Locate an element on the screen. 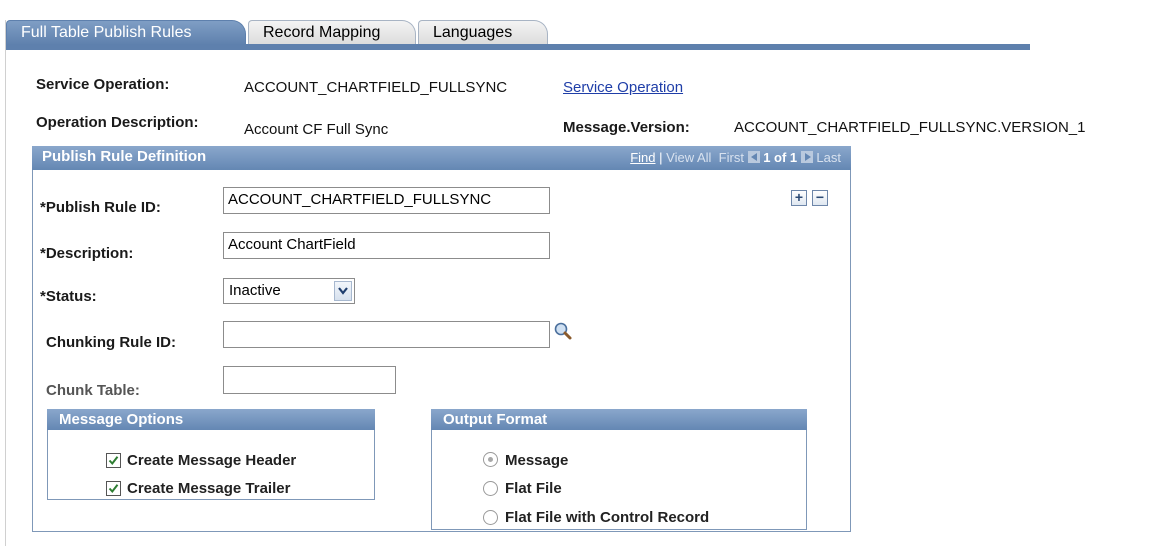 This screenshot has width=1151, height=546. flat-file-option-label: Flat File is located at coordinates (533, 488).